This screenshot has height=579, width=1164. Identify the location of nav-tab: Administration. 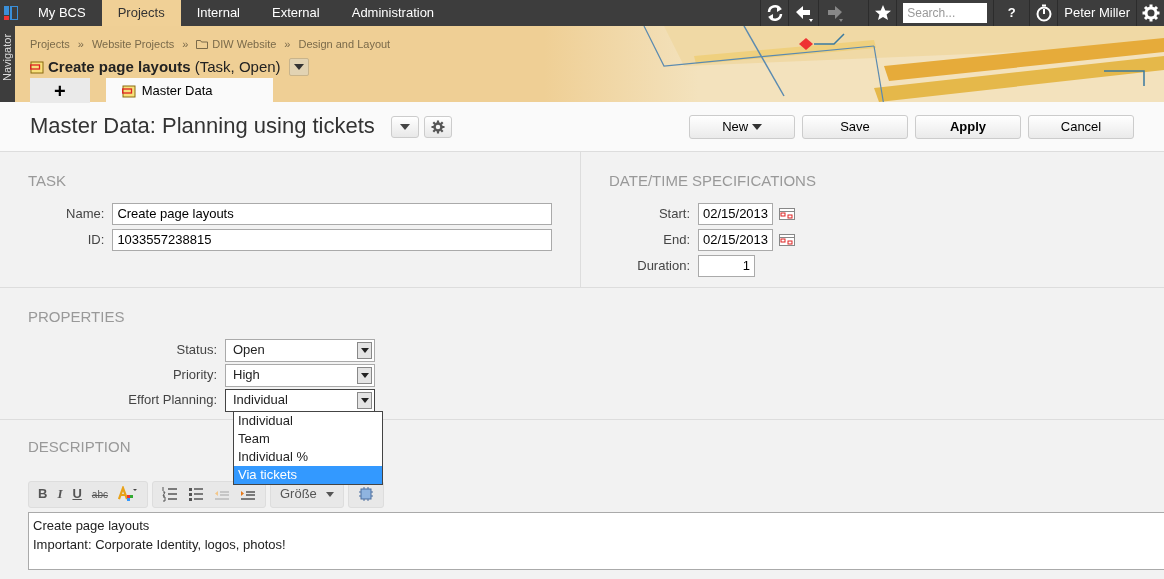
(393, 13).